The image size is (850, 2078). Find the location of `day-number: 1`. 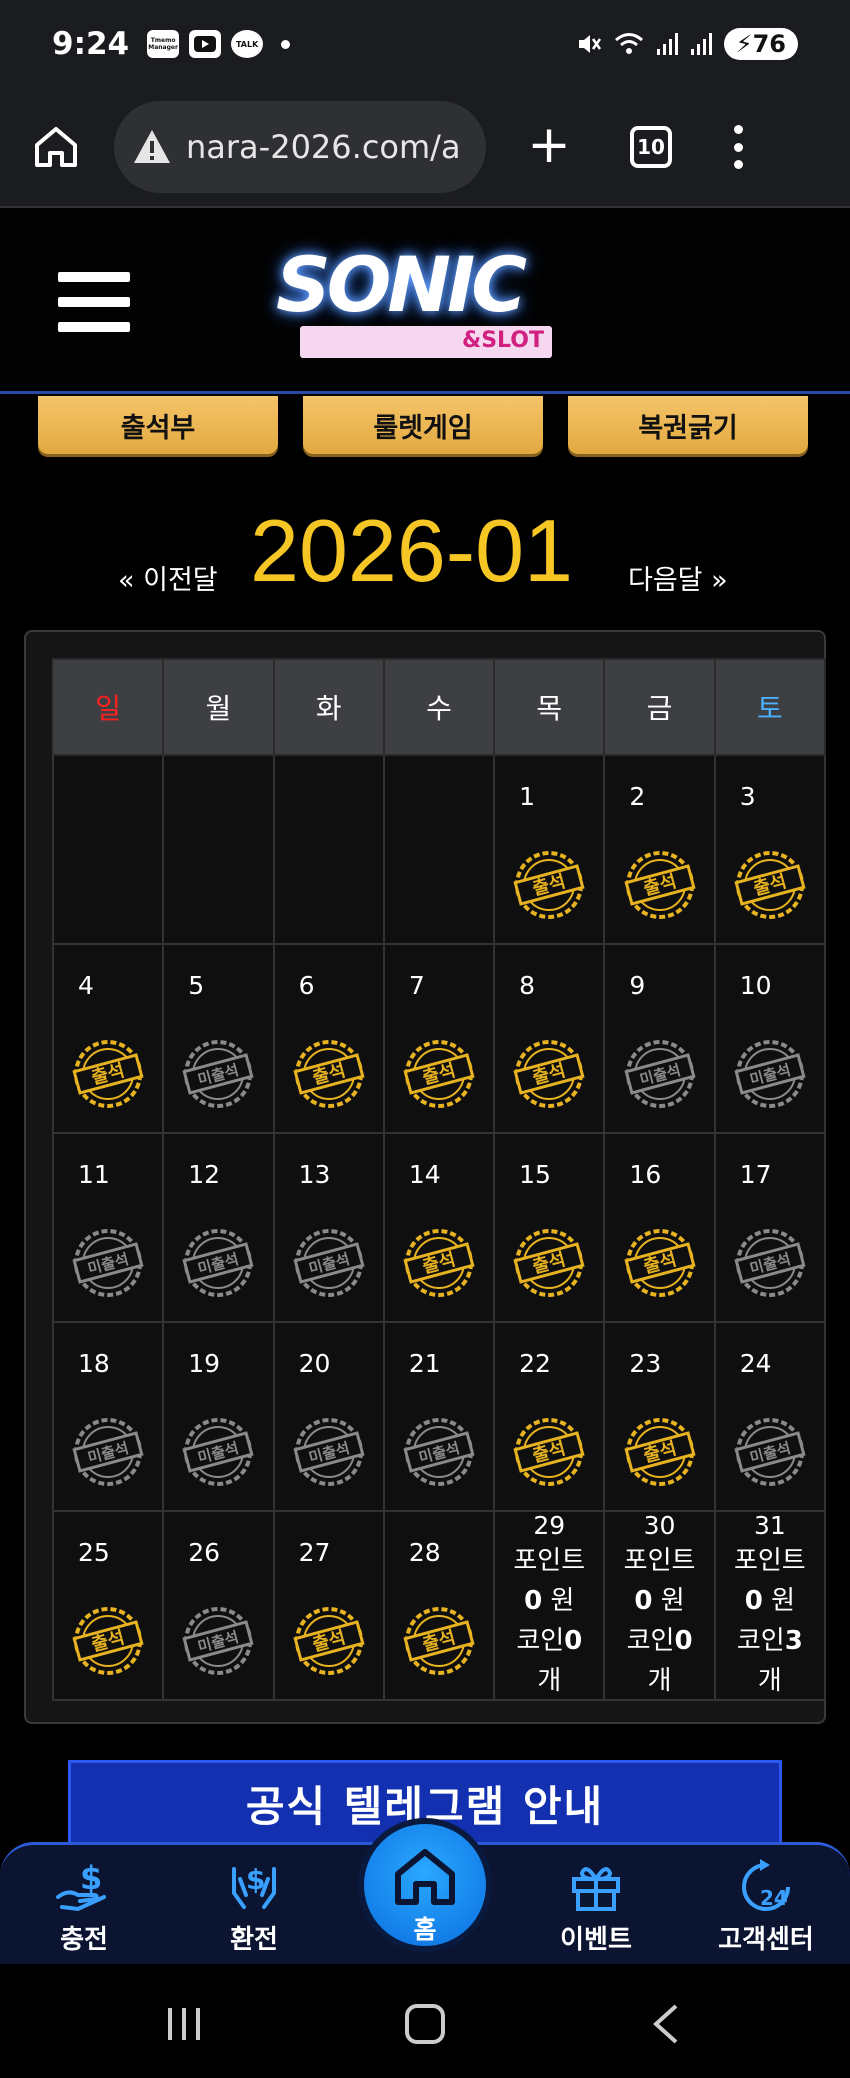

day-number: 1 is located at coordinates (527, 796).